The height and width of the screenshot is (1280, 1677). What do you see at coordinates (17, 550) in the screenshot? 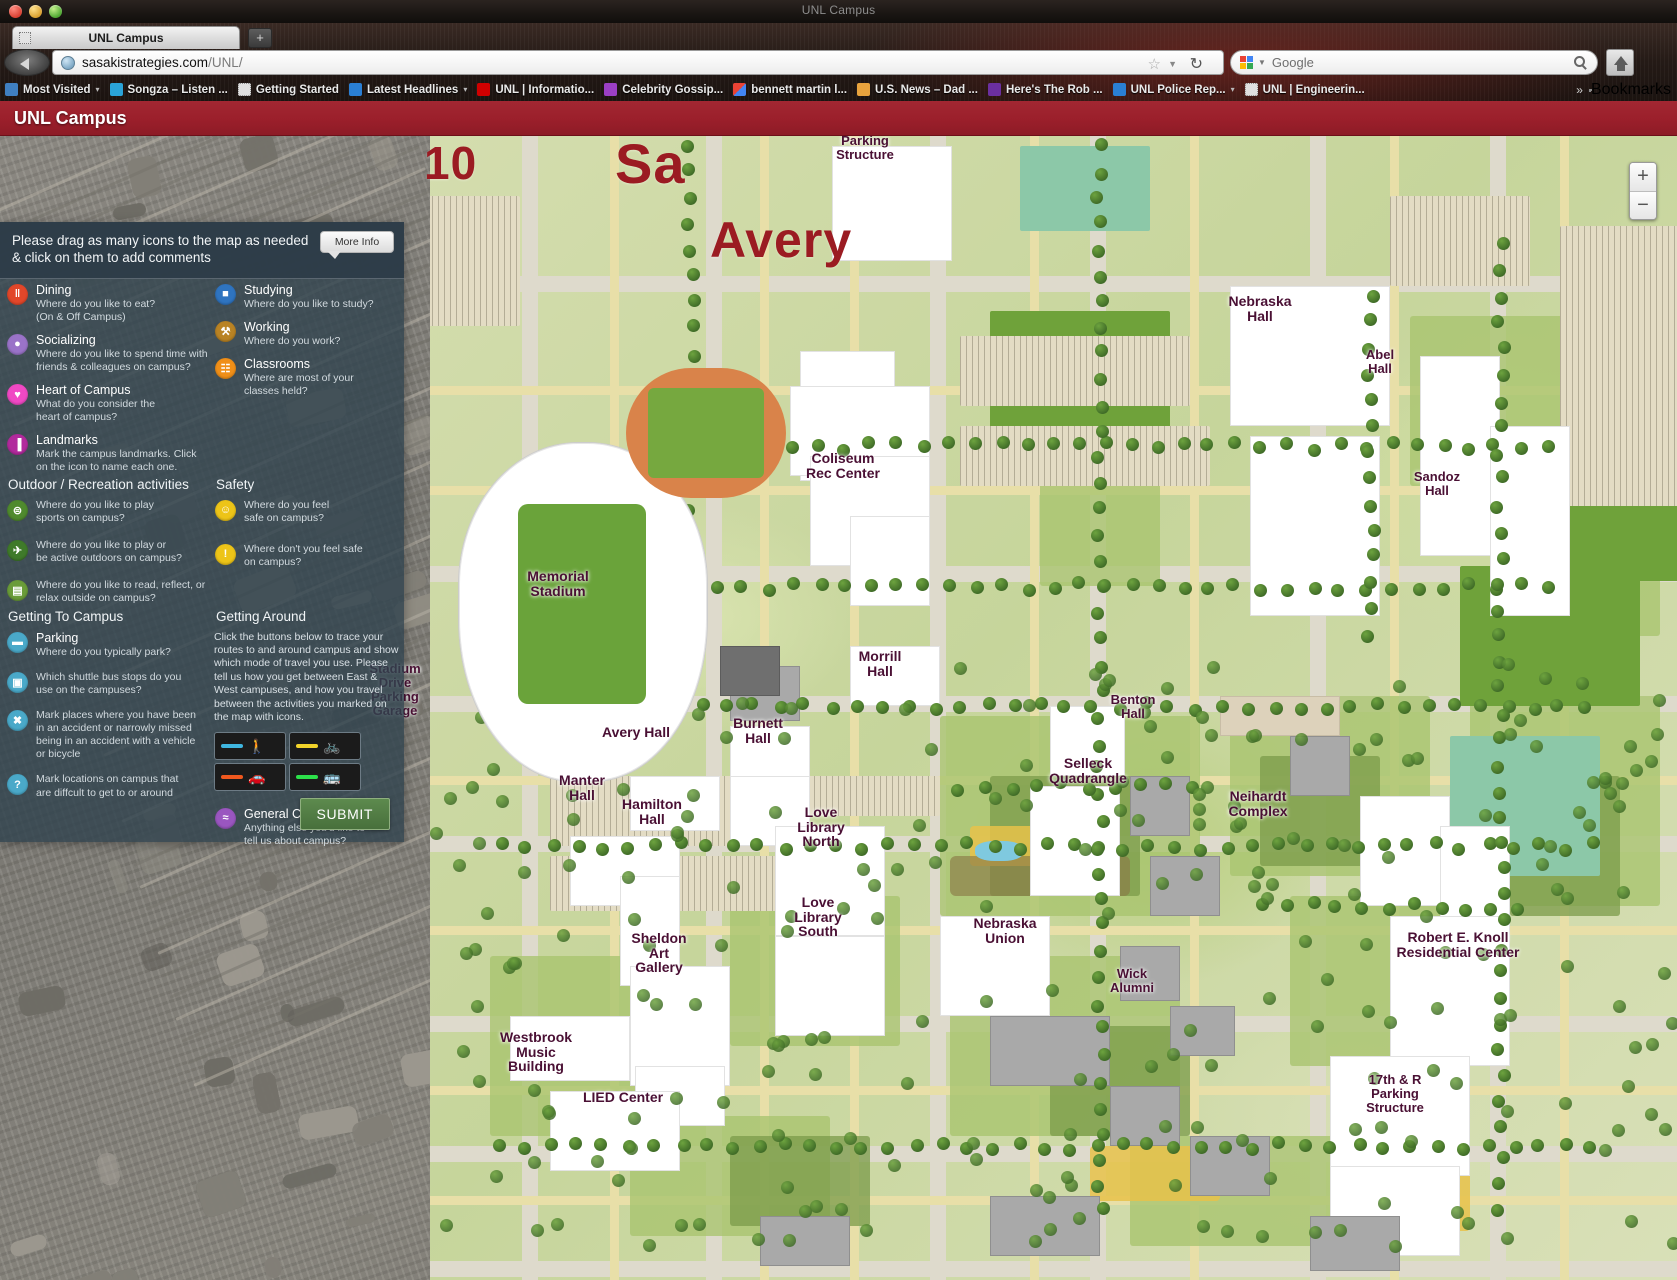
I see `frisbee-icon: ✈` at bounding box center [17, 550].